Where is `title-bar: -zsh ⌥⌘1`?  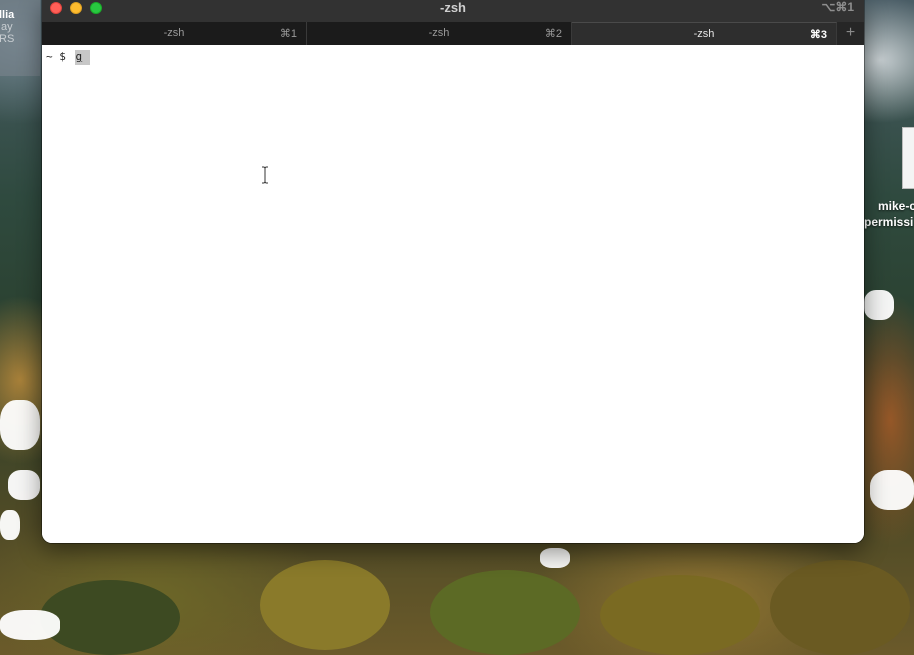 title-bar: -zsh ⌥⌘1 is located at coordinates (453, 11).